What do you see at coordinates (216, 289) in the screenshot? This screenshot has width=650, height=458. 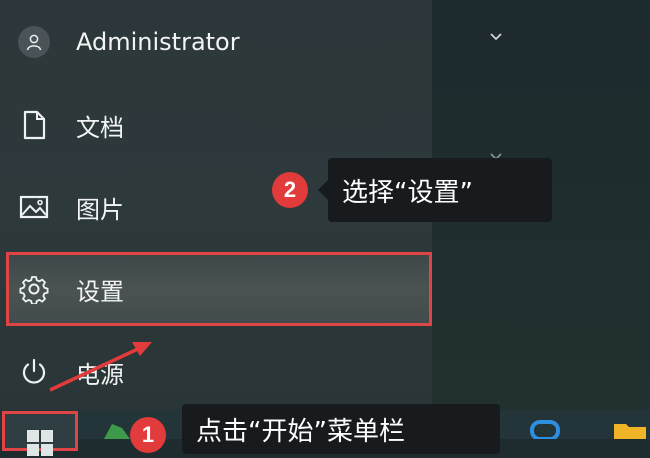 I see `settings-item-content: 设置` at bounding box center [216, 289].